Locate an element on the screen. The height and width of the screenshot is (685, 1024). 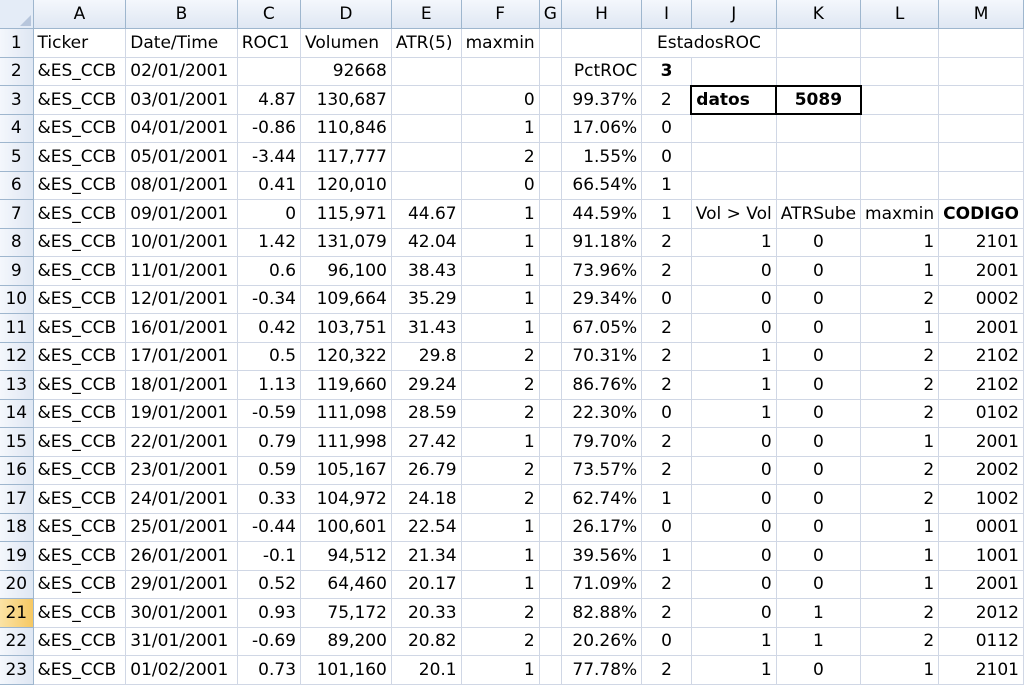
cell-b: 22/01/2001 is located at coordinates (181, 442).